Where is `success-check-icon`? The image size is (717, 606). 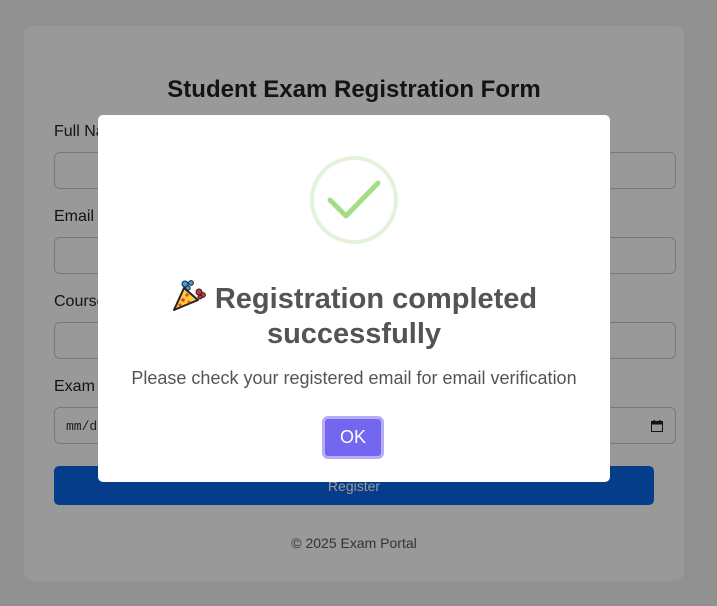 success-check-icon is located at coordinates (354, 200).